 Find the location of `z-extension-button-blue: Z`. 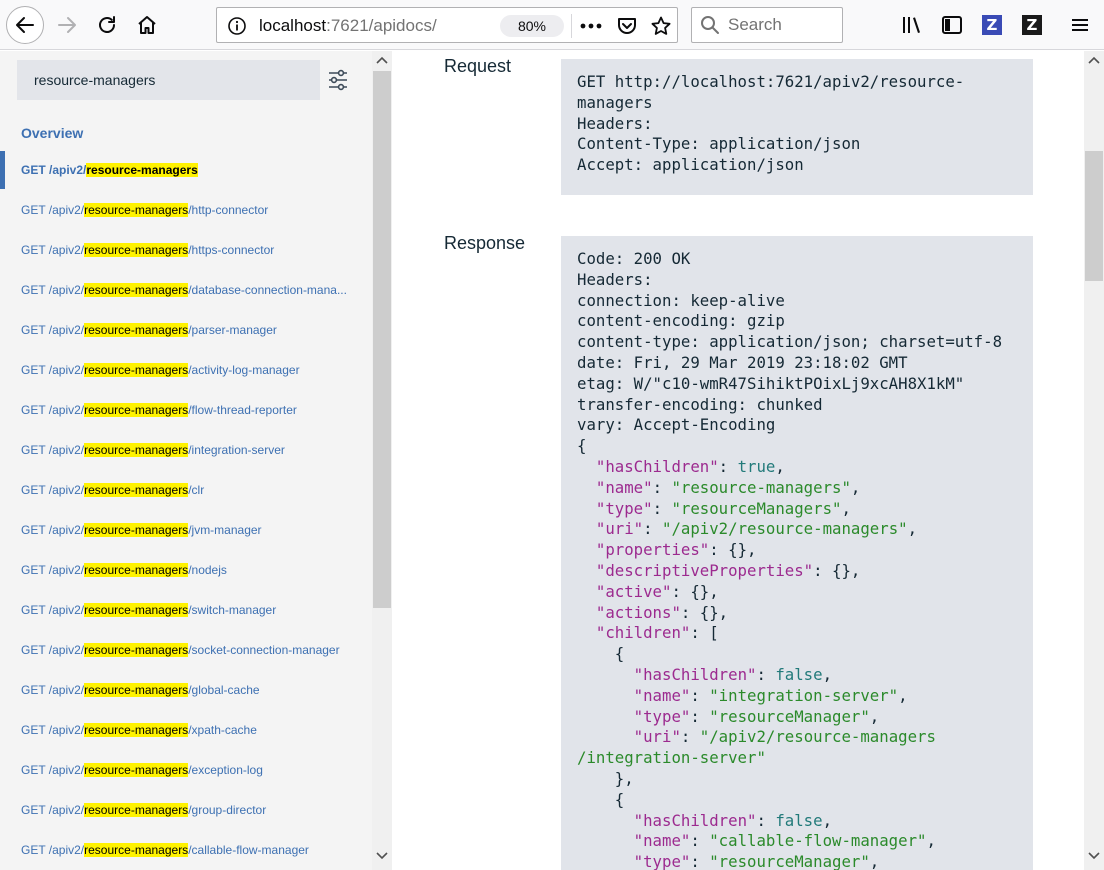

z-extension-button-blue: Z is located at coordinates (992, 25).